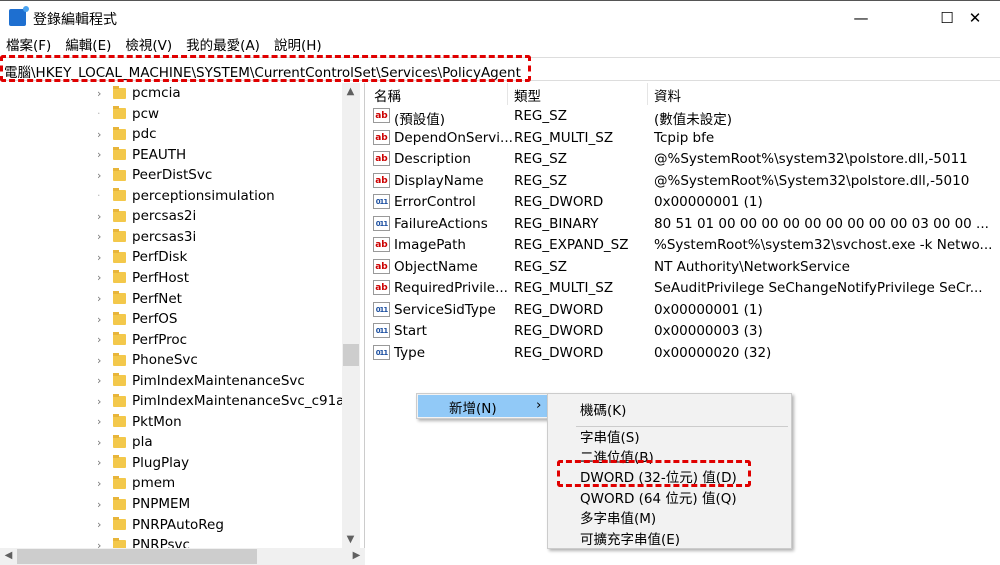  I want to click on value-row: 011 ErrorControl REG_DWORD 0x00000001 (1), so click(684, 202).